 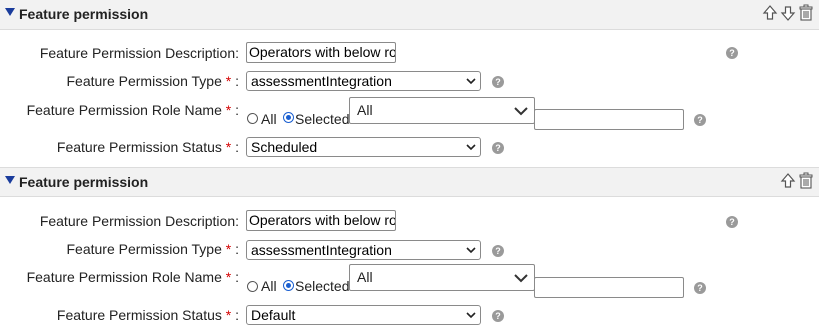 What do you see at coordinates (273, 315) in the screenshot?
I see `status-select-value: Default` at bounding box center [273, 315].